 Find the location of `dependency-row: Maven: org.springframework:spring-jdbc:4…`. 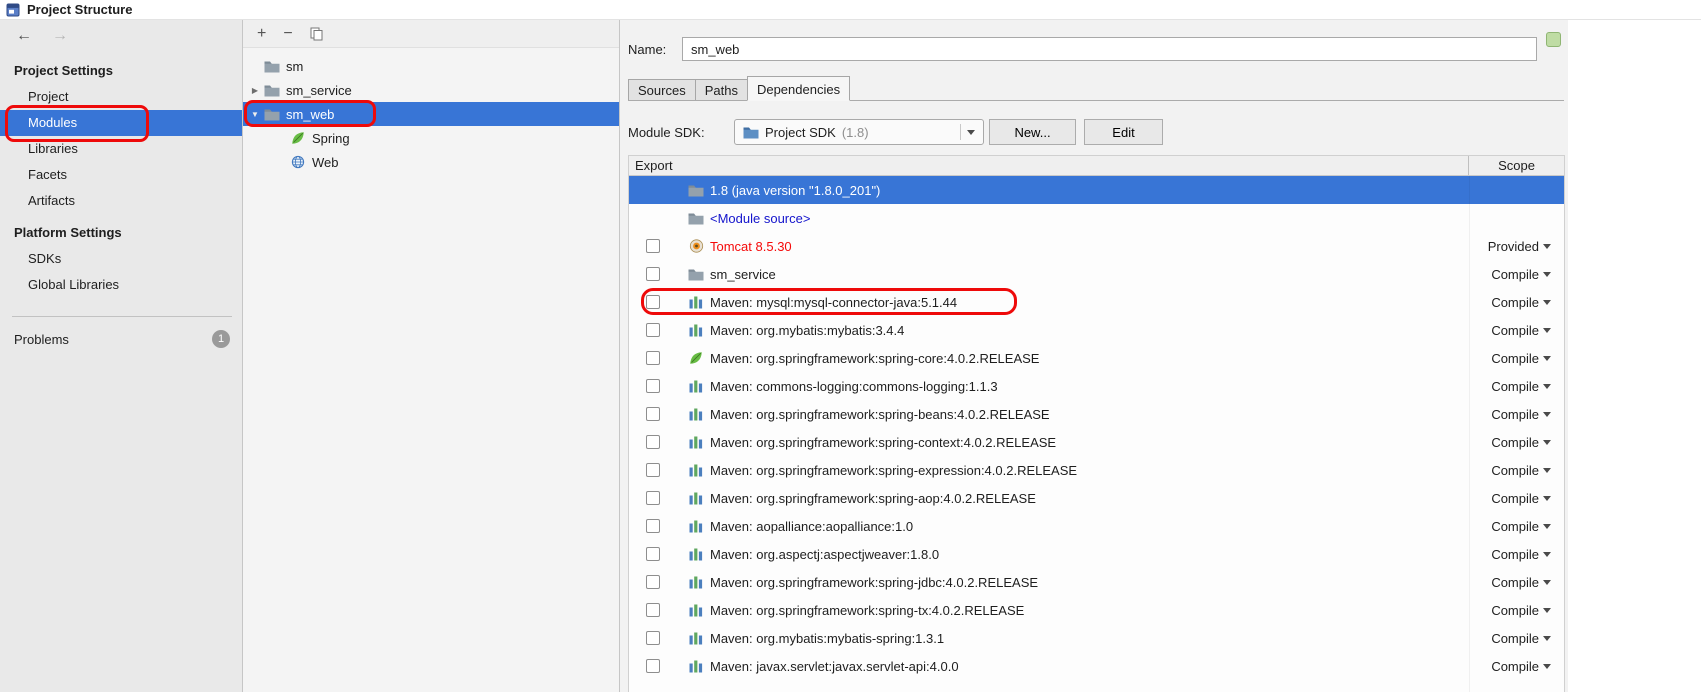

dependency-row: Maven: org.springframework:spring-jdbc:4… is located at coordinates (1096, 582).